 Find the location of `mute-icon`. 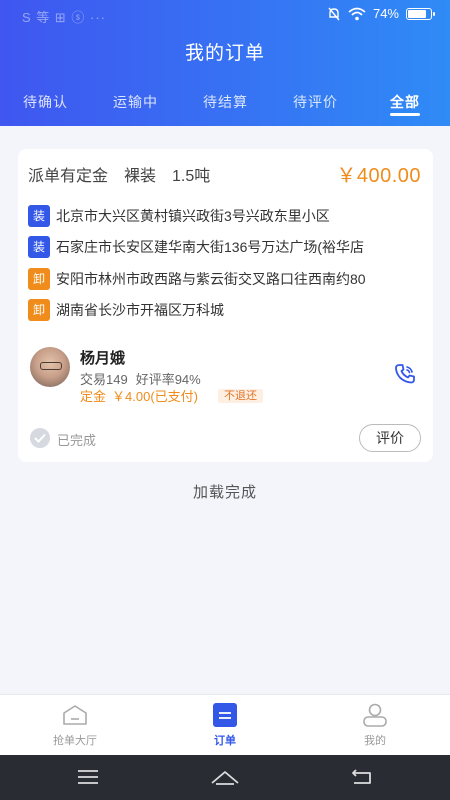

mute-icon is located at coordinates (334, 13).